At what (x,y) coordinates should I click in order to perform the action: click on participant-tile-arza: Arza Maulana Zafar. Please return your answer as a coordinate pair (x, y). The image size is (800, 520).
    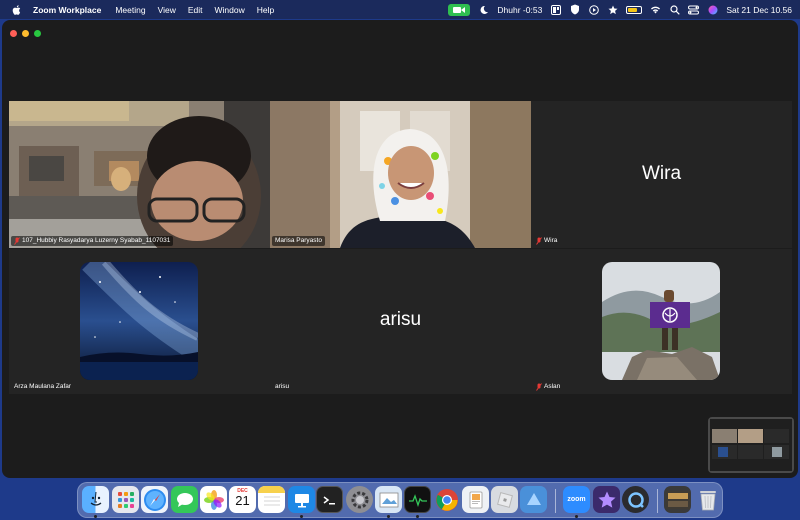
    Looking at the image, I should click on (139, 321).